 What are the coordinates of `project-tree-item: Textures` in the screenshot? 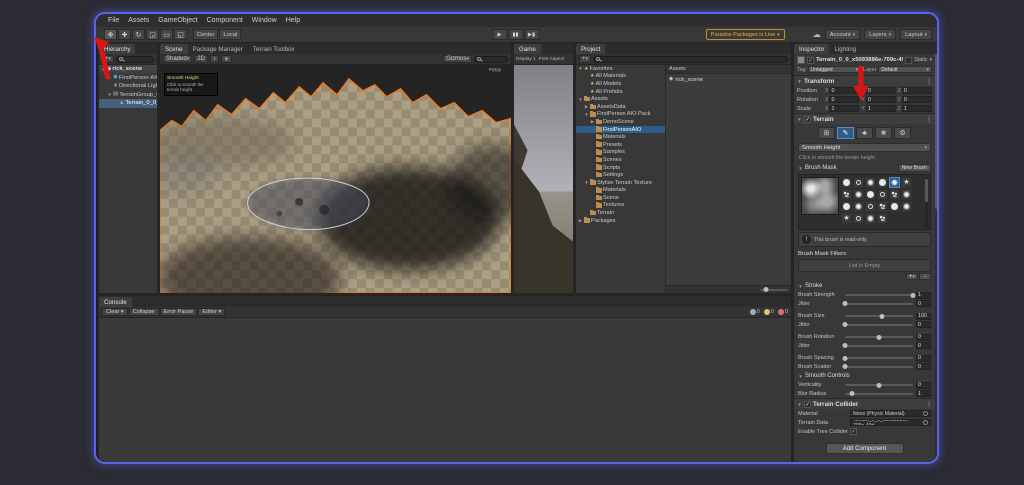 It's located at (620, 206).